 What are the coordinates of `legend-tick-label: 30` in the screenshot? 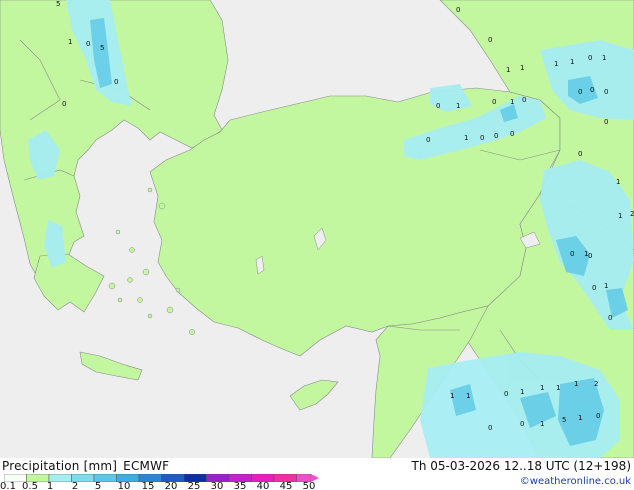 It's located at (217, 485).